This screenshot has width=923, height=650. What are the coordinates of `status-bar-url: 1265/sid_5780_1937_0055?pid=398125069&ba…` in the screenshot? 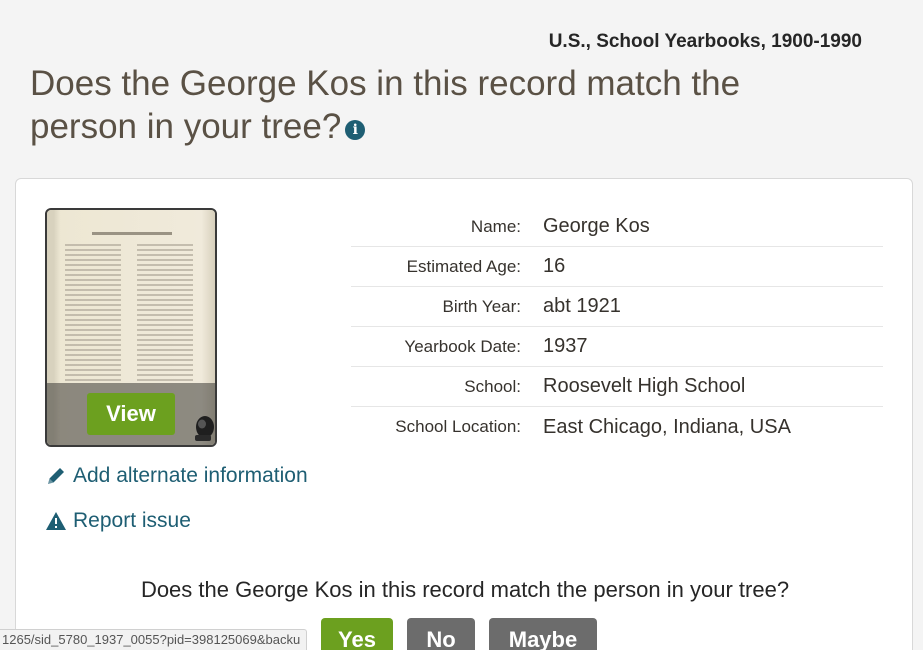 It's located at (154, 639).